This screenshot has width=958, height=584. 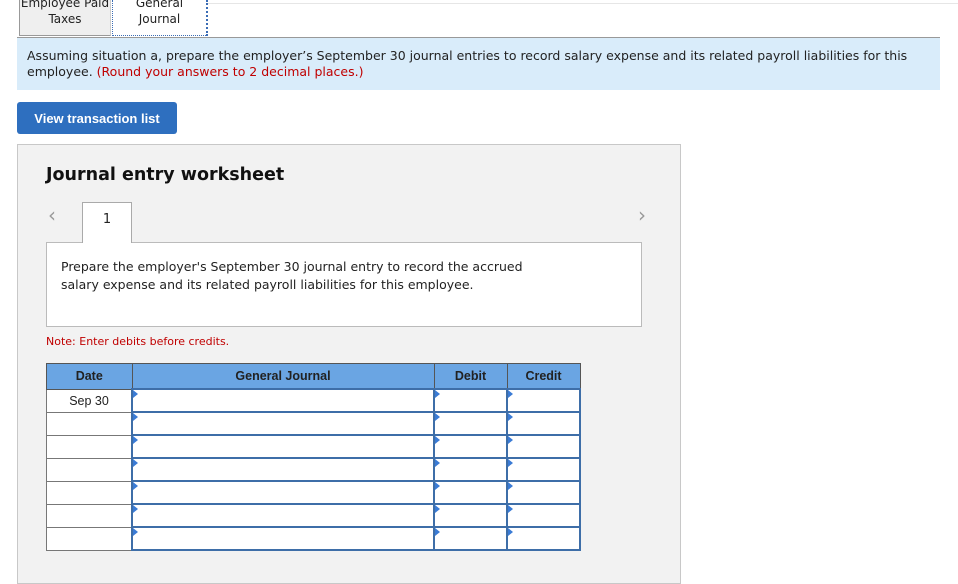 What do you see at coordinates (89, 376) in the screenshot?
I see `header-date: Date` at bounding box center [89, 376].